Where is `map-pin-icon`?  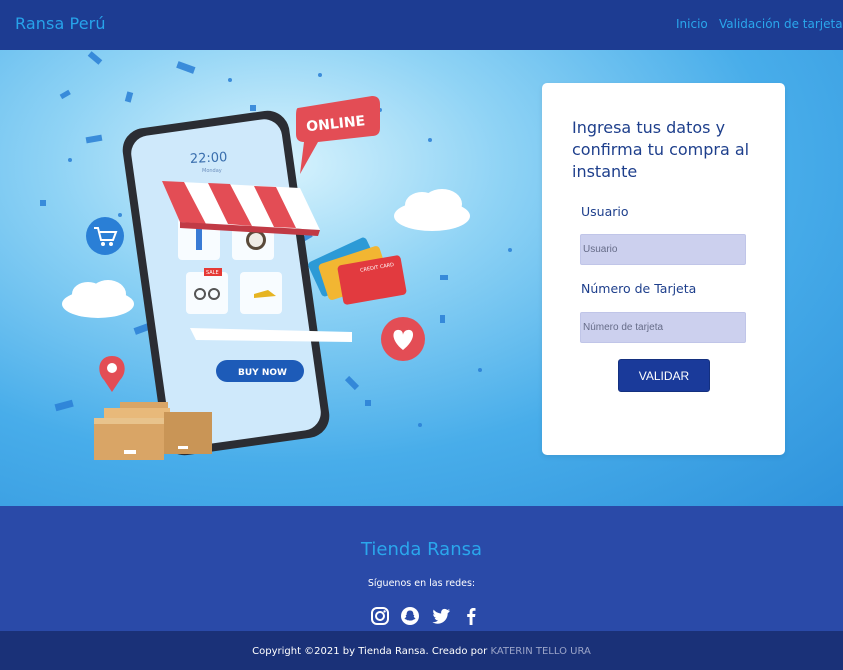 map-pin-icon is located at coordinates (112, 374).